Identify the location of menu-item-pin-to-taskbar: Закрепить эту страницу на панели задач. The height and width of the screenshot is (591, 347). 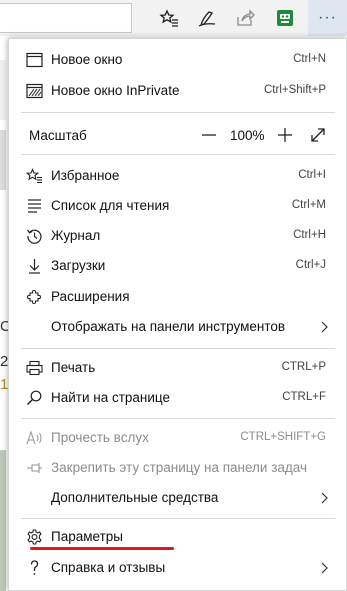
(177, 468).